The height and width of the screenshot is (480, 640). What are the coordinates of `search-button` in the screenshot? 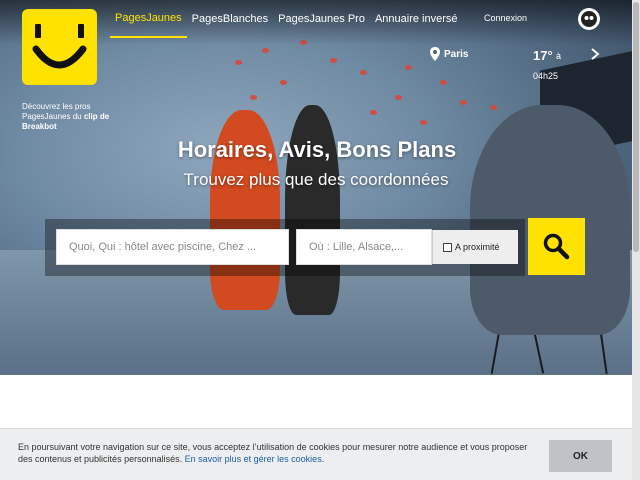 It's located at (556, 246).